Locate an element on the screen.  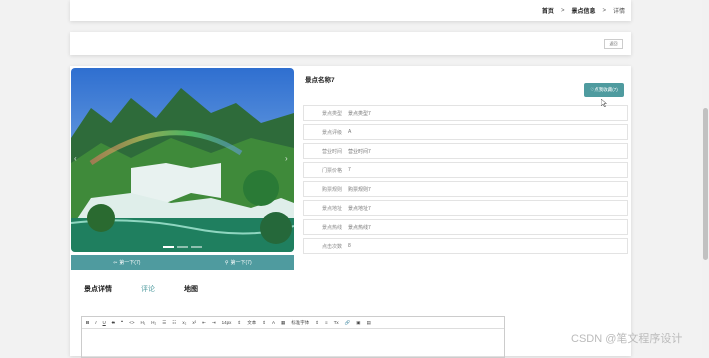
info-label: 门票价格 is located at coordinates (331, 170).